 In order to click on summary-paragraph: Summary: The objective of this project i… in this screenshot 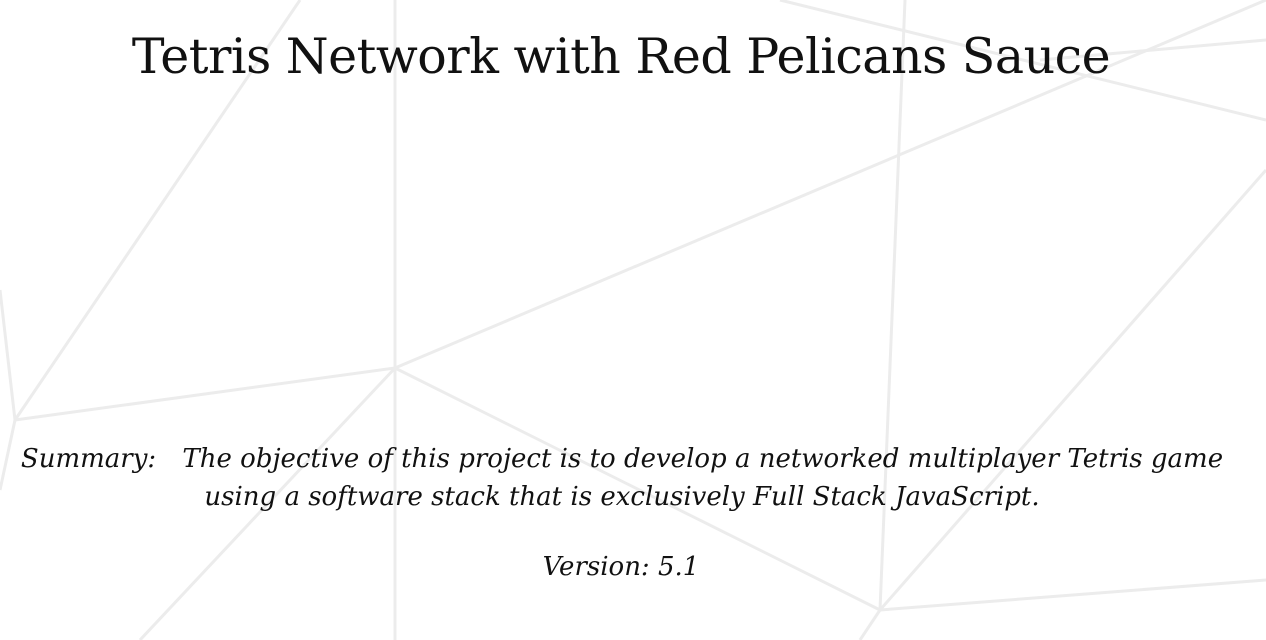, I will do `click(622, 478)`.